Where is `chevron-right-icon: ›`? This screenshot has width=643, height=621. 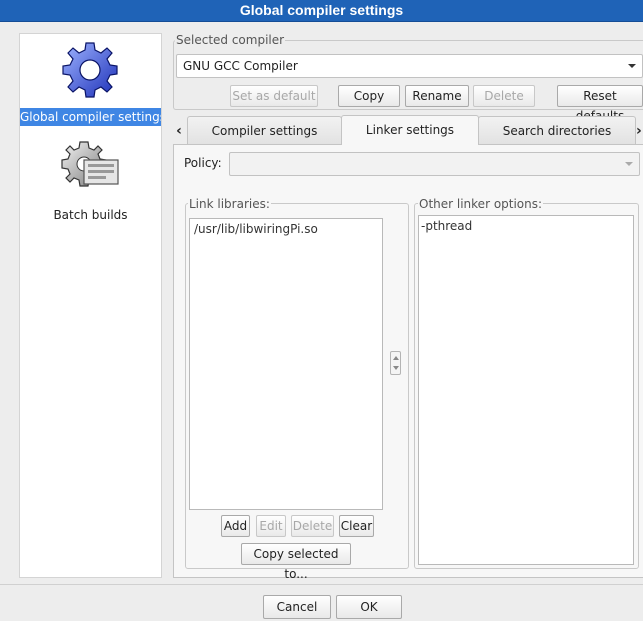
chevron-right-icon: › is located at coordinates (639, 131).